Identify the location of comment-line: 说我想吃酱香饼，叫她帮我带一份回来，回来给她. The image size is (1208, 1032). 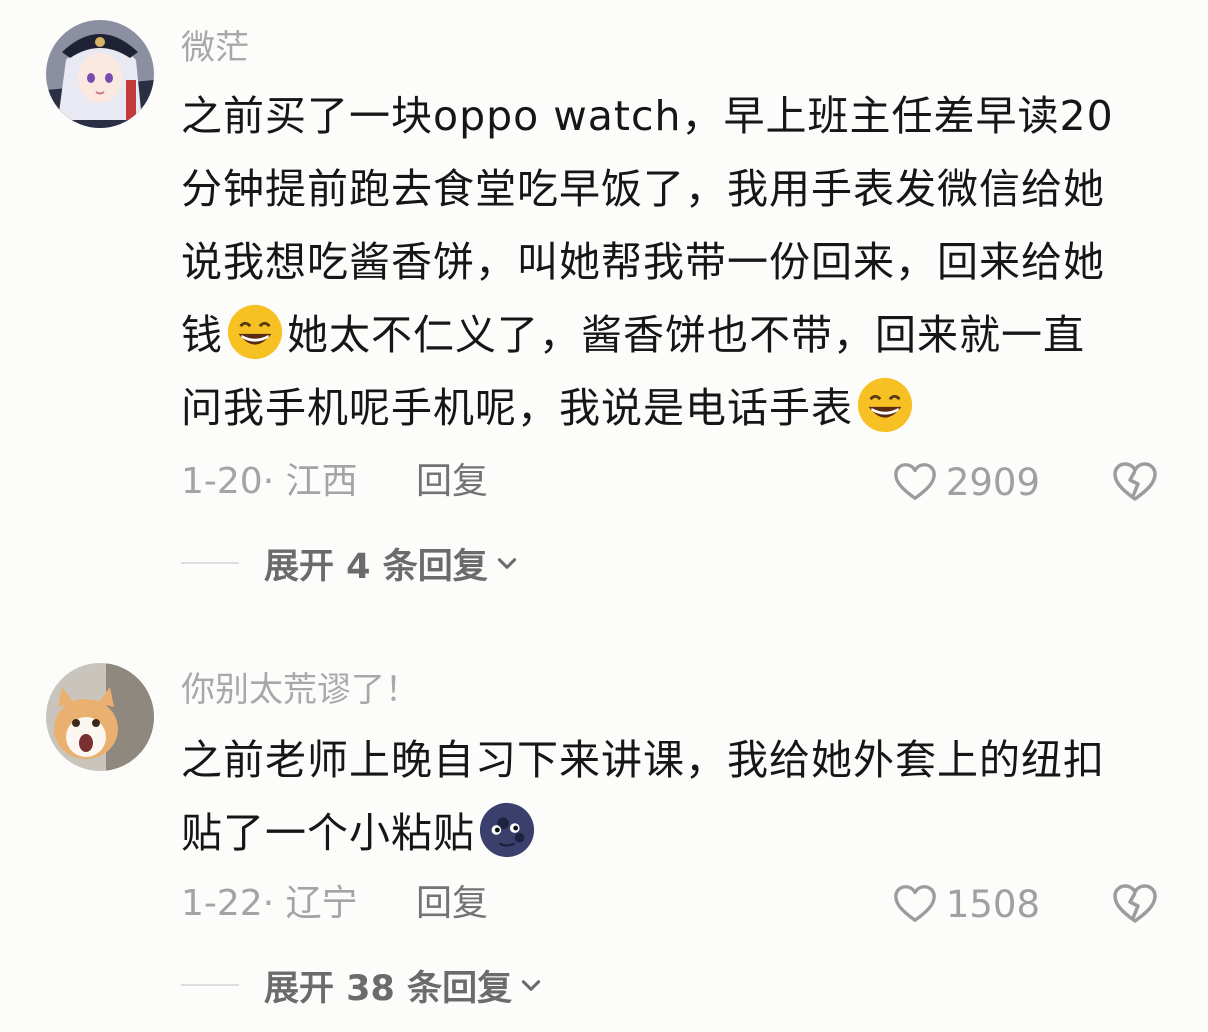
(643, 262).